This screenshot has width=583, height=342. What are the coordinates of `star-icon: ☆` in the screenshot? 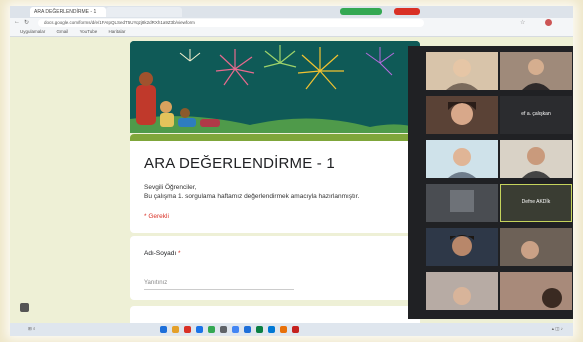 It's located at (522, 22).